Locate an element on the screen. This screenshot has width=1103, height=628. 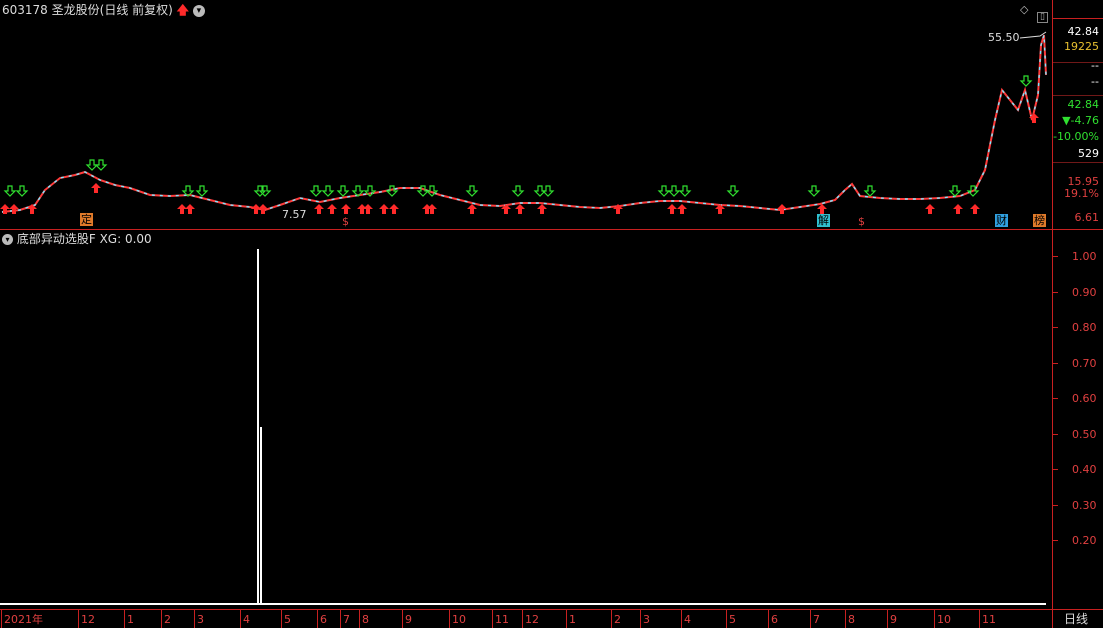
axis-label-empty-1: -- is located at coordinates (1095, 65).